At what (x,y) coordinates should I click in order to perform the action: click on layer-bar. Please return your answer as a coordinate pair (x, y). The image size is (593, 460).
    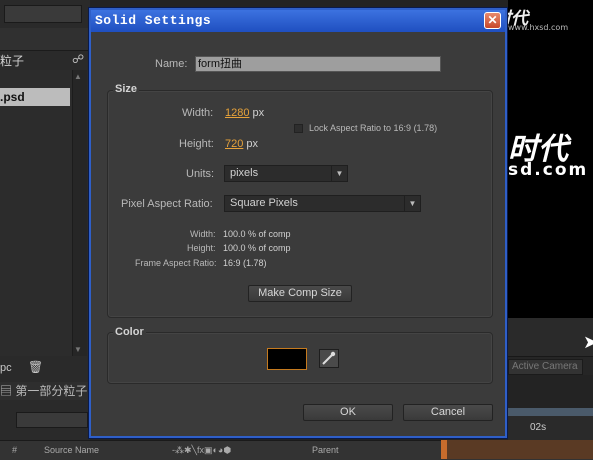
    Looking at the image, I should click on (520, 449).